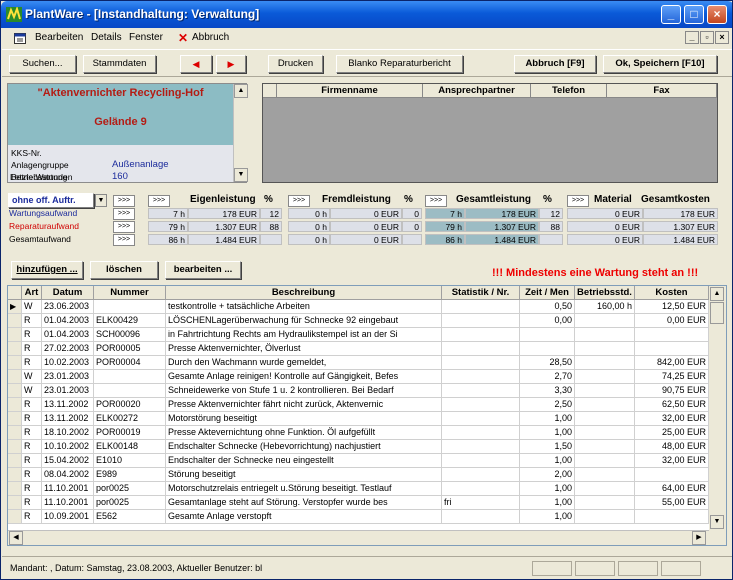 The height and width of the screenshot is (580, 733). What do you see at coordinates (106, 37) in the screenshot?
I see `menu-details: Details` at bounding box center [106, 37].